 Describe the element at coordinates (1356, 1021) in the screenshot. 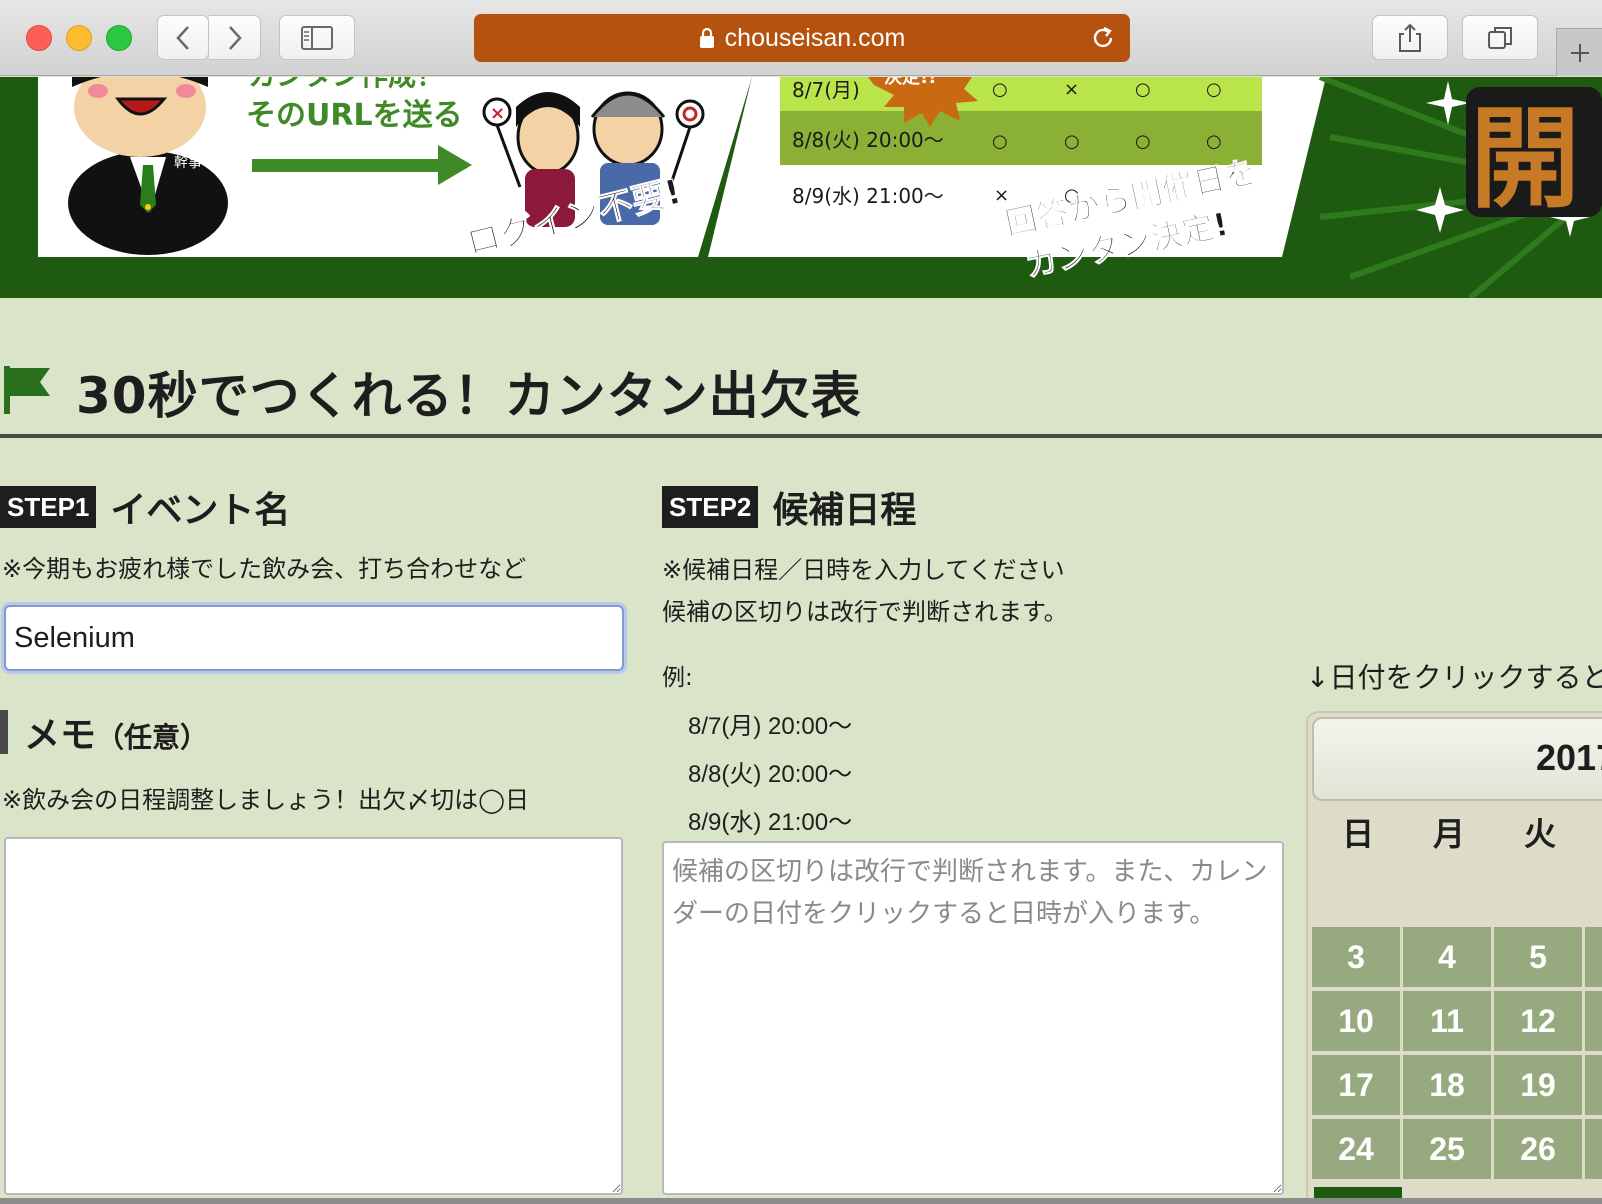

I see `calendar-day: 10` at that location.